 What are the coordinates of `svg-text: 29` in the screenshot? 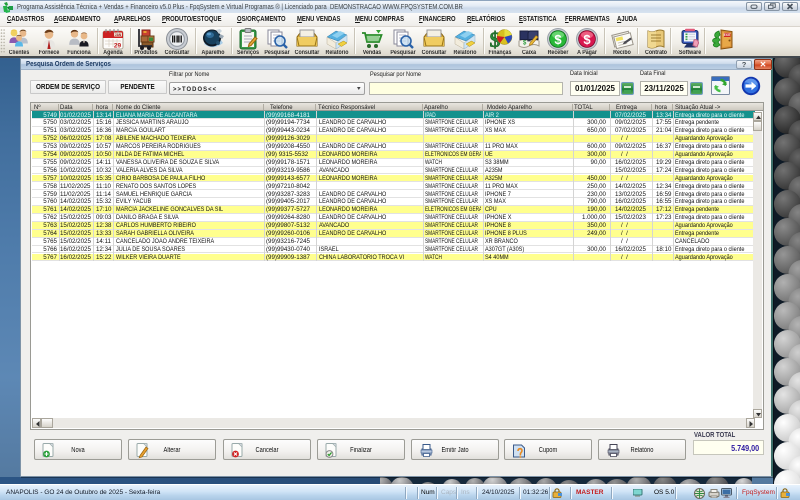 It's located at (117, 46).